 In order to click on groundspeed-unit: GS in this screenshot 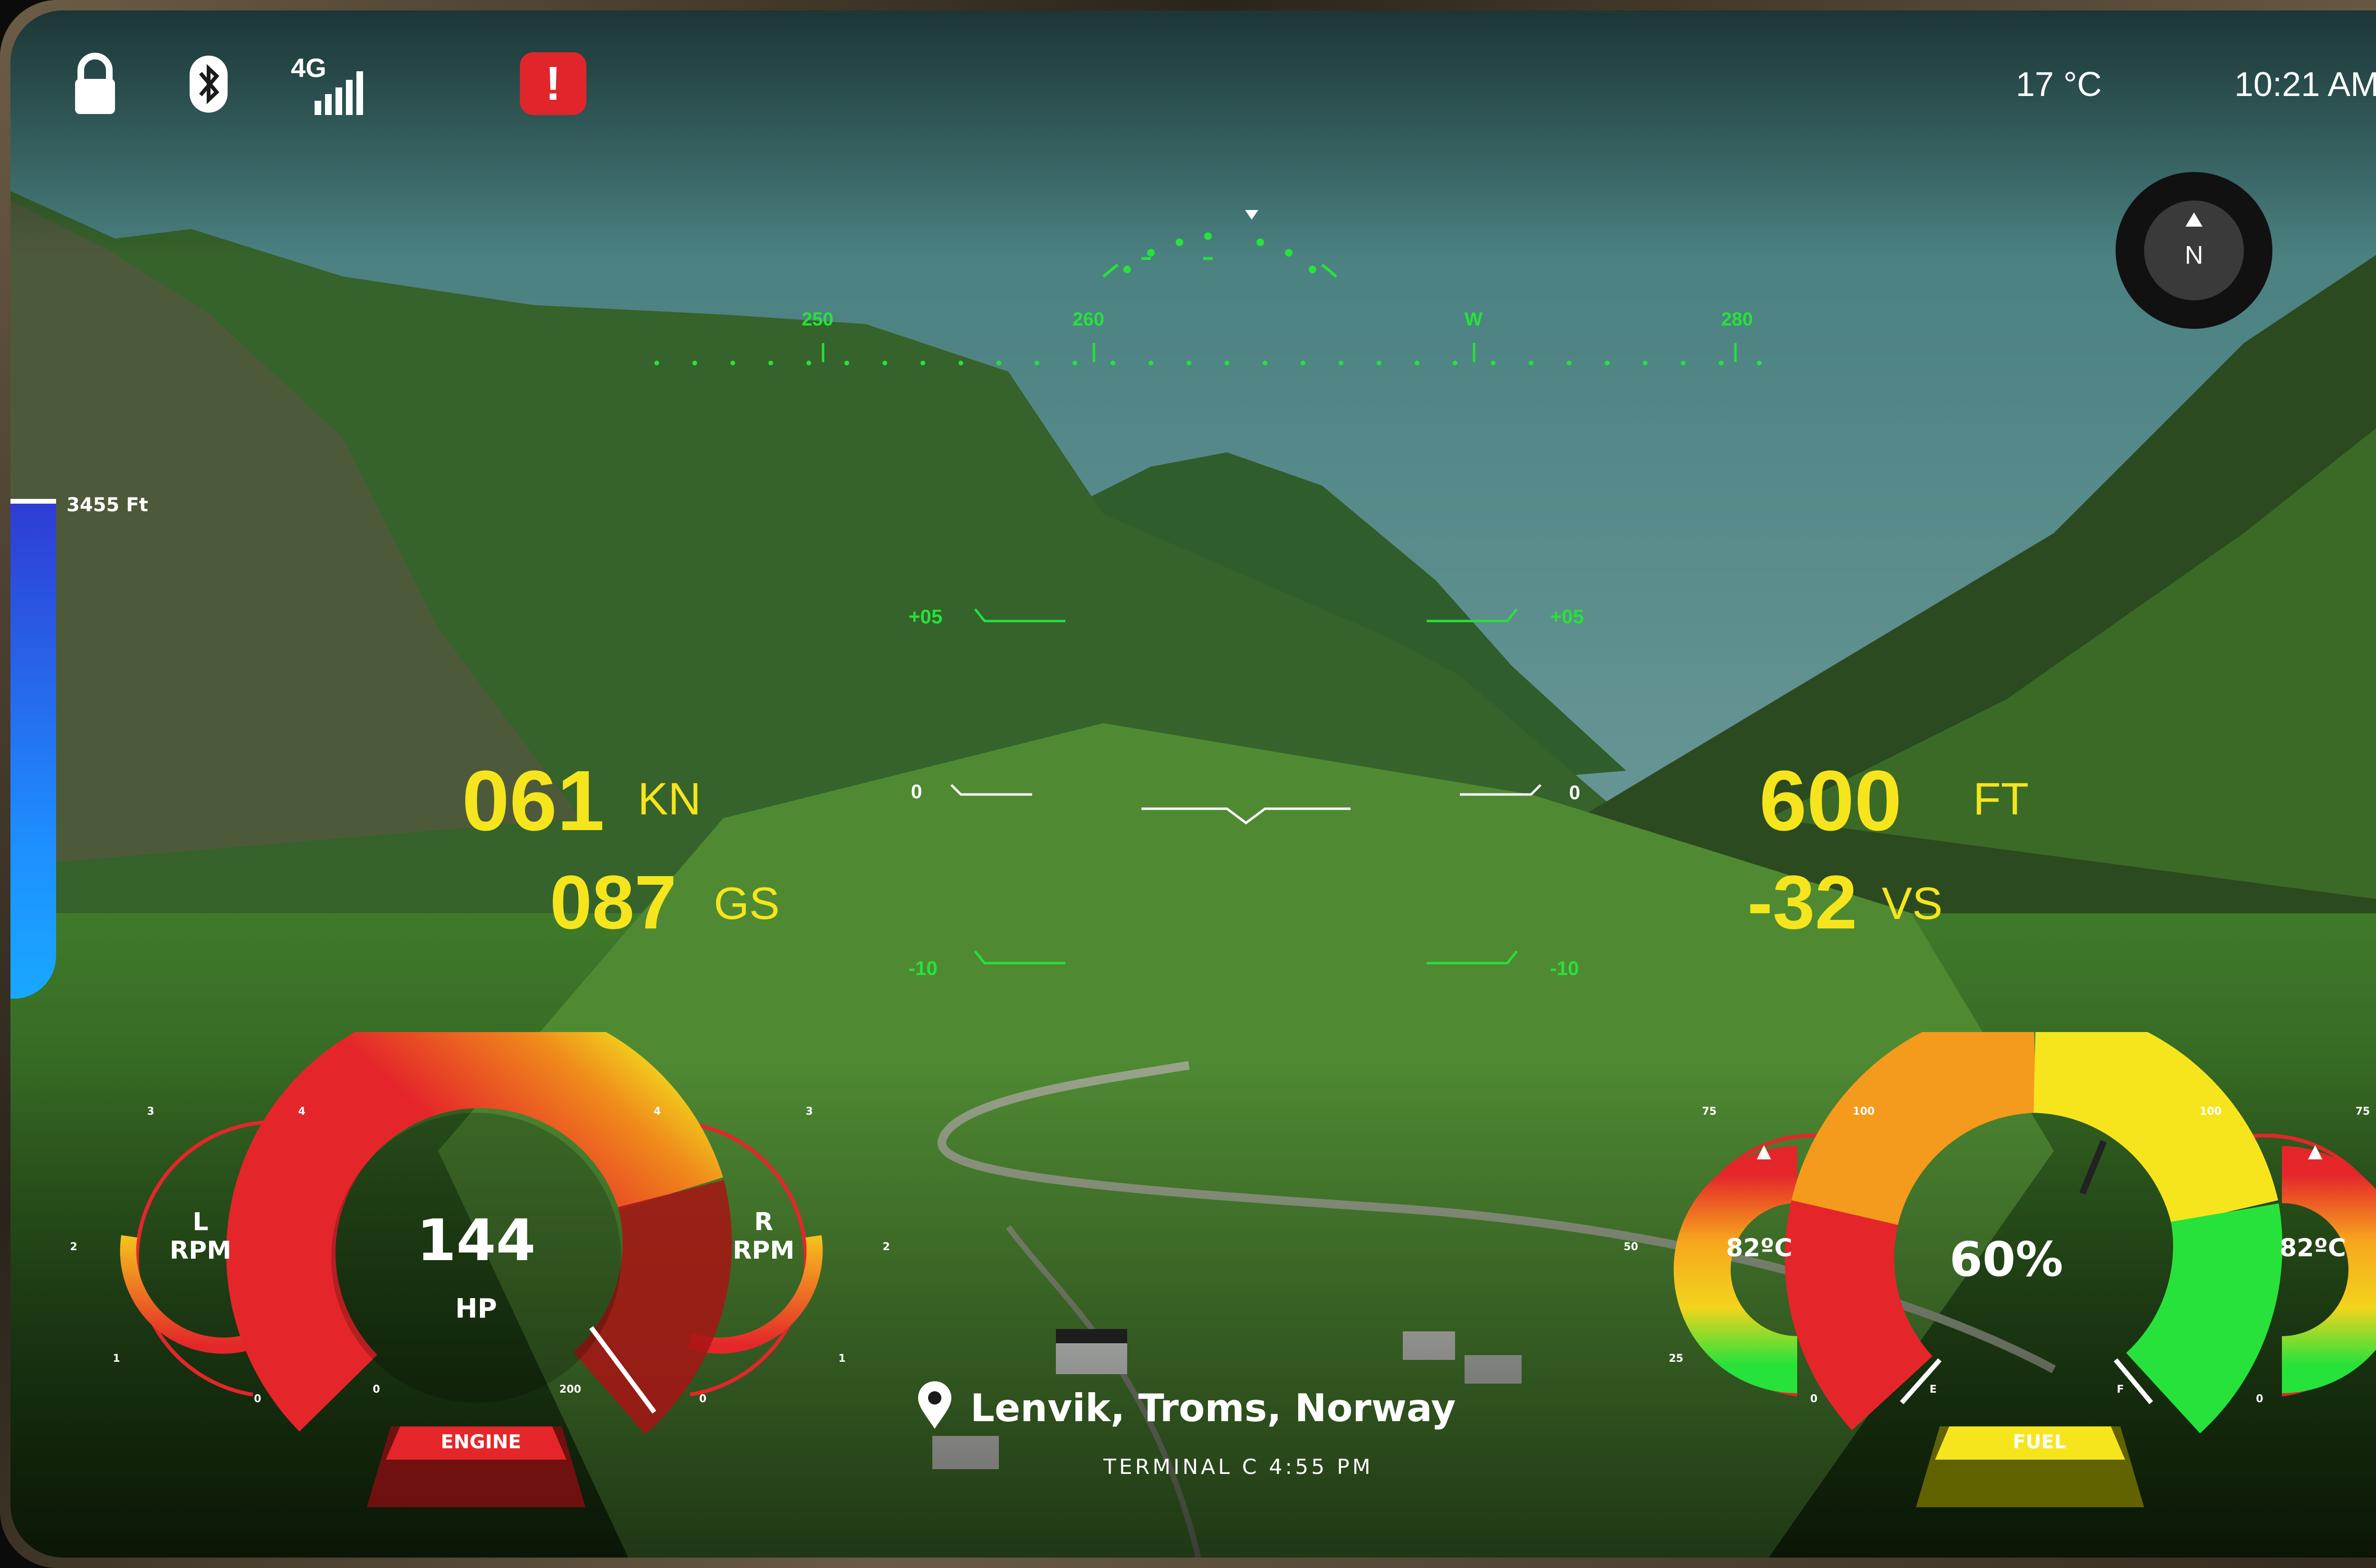, I will do `click(747, 904)`.